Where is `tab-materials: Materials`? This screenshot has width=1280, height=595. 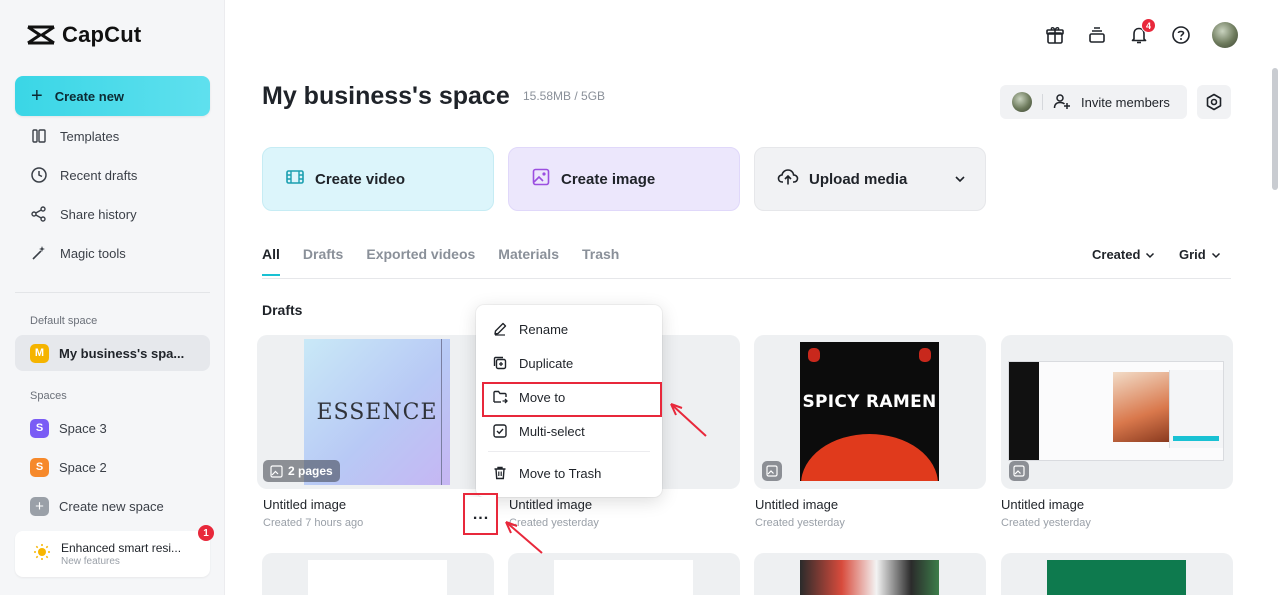 tab-materials: Materials is located at coordinates (528, 261).